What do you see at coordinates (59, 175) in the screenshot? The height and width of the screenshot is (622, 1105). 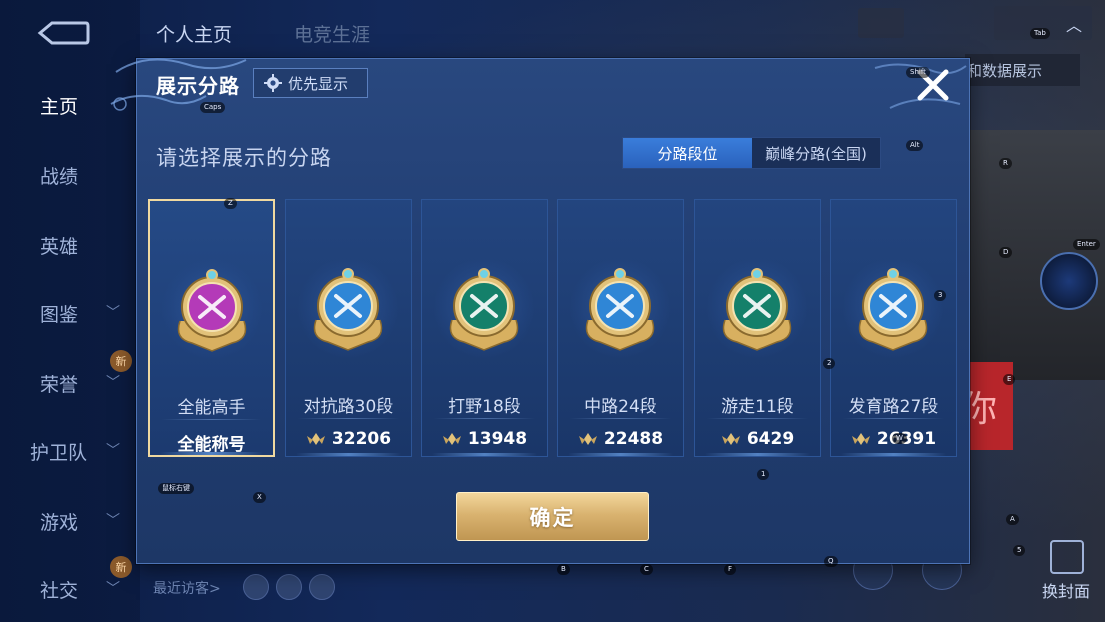 I see `nav-item-record: 战绩` at bounding box center [59, 175].